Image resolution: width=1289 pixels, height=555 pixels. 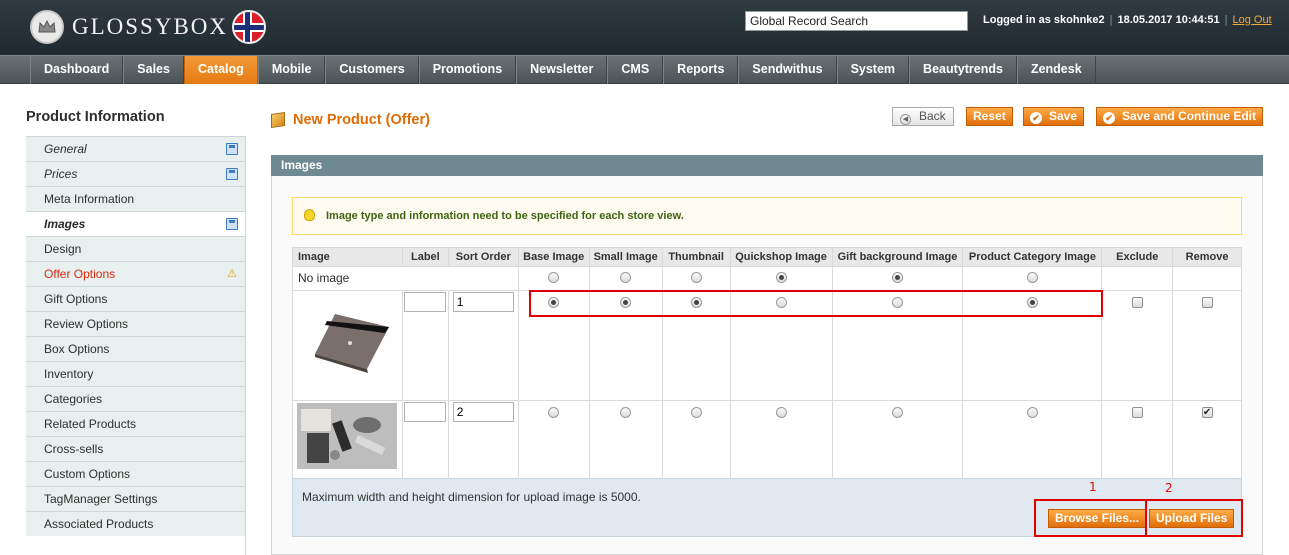 What do you see at coordinates (483, 257) in the screenshot?
I see `col-sort-order: Sort Order` at bounding box center [483, 257].